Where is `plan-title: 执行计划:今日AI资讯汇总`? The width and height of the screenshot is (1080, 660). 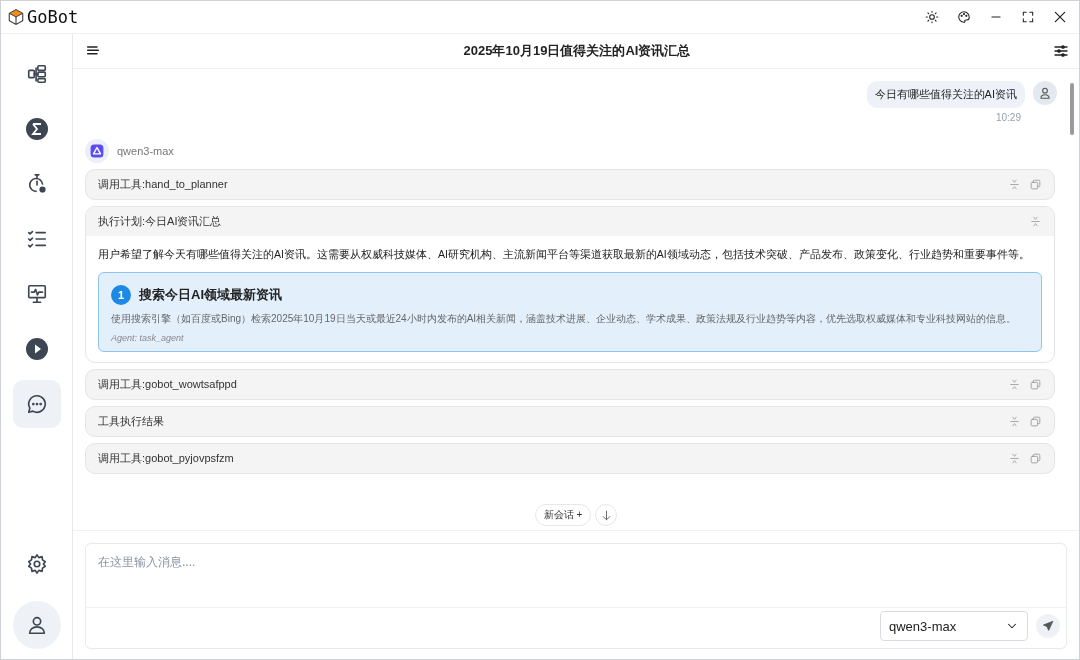
plan-title: 执行计划:今日AI资讯汇总 is located at coordinates (160, 221).